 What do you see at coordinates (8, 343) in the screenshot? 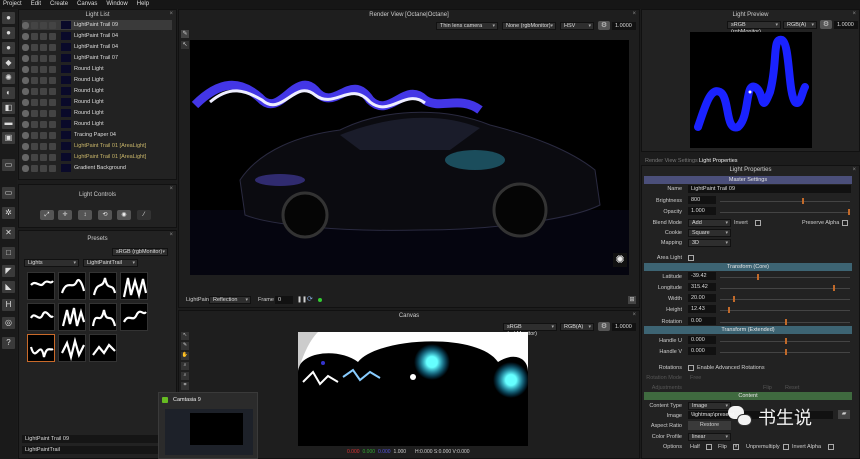
I see `help-icon: ?` at bounding box center [8, 343].